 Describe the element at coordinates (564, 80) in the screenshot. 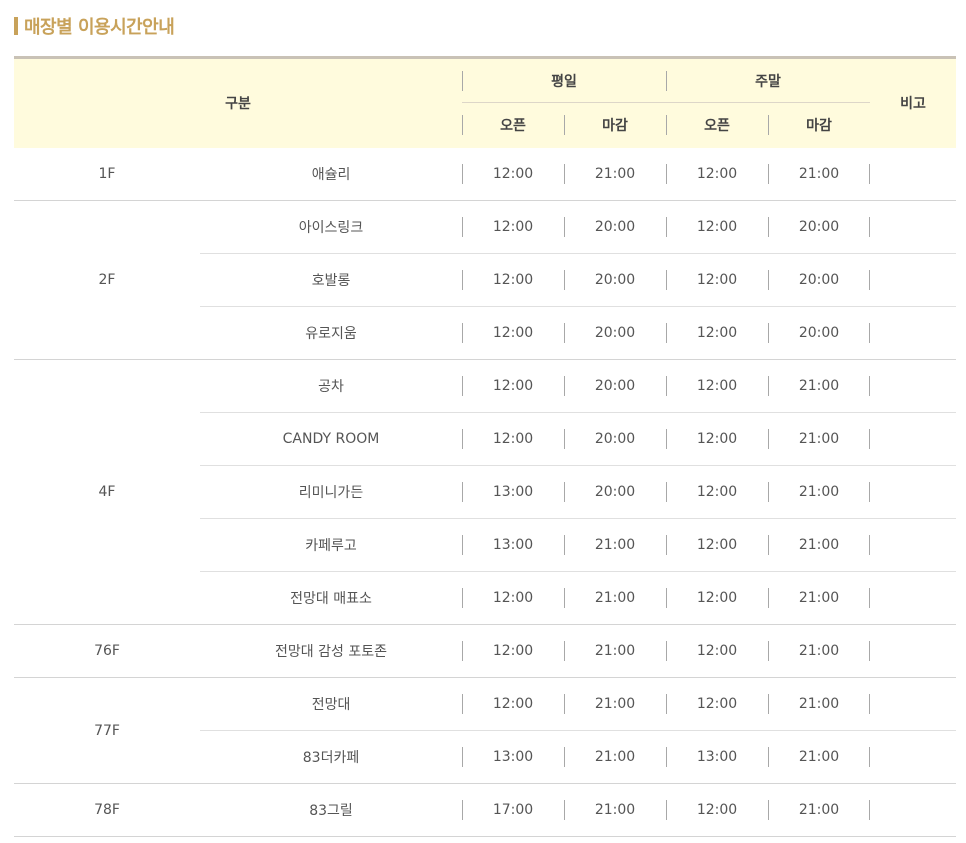

I see `header-weekday: 평일` at that location.